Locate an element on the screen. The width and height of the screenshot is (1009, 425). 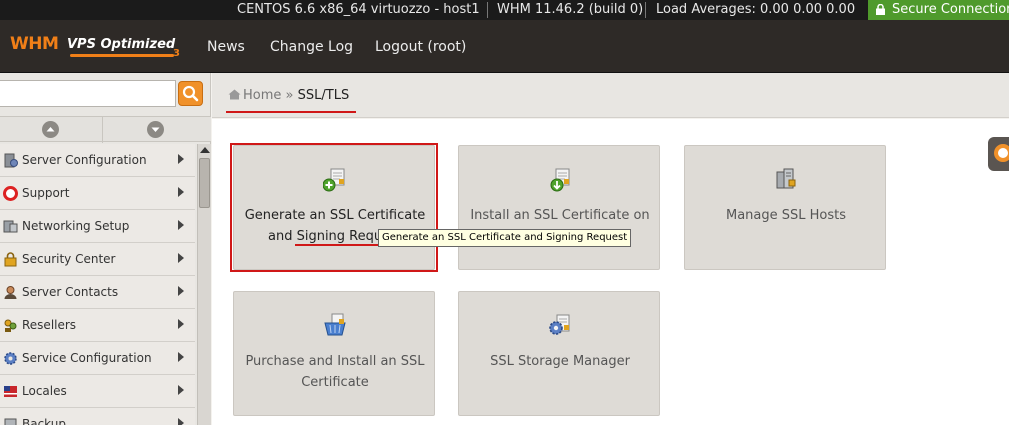
whm-version: WHM 11.46.2 (build 0) is located at coordinates (570, 9).